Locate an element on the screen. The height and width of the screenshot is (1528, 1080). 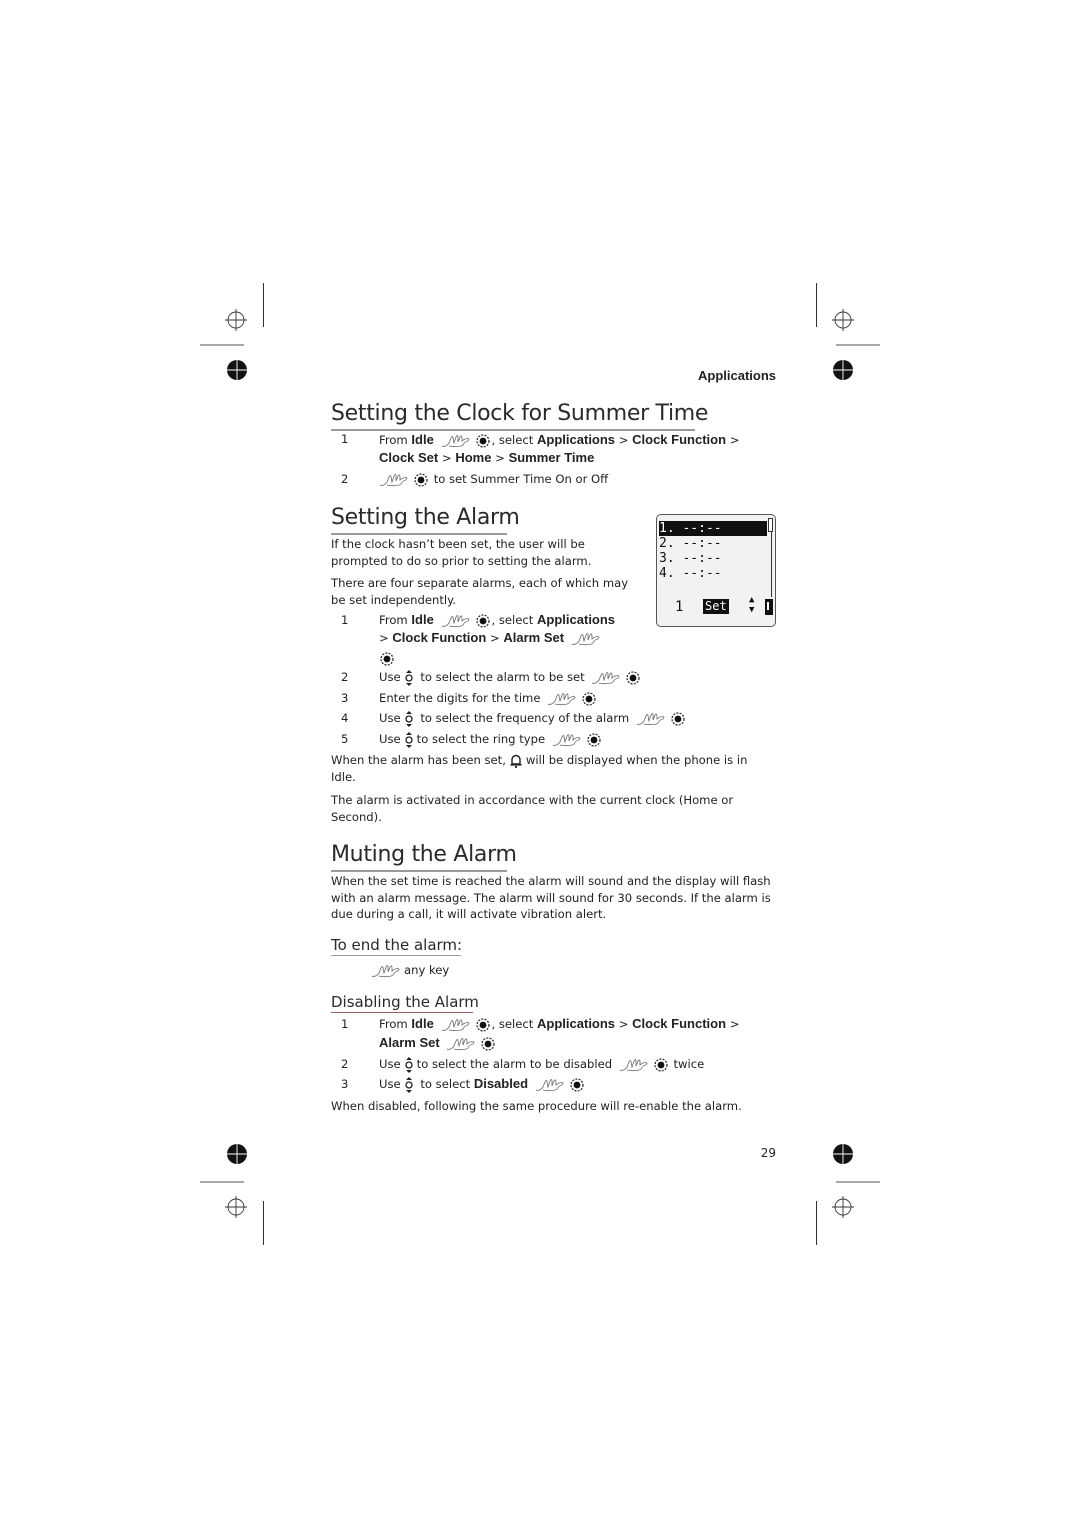
disable-step-1-line2: Alarm Set is located at coordinates (438, 1043).